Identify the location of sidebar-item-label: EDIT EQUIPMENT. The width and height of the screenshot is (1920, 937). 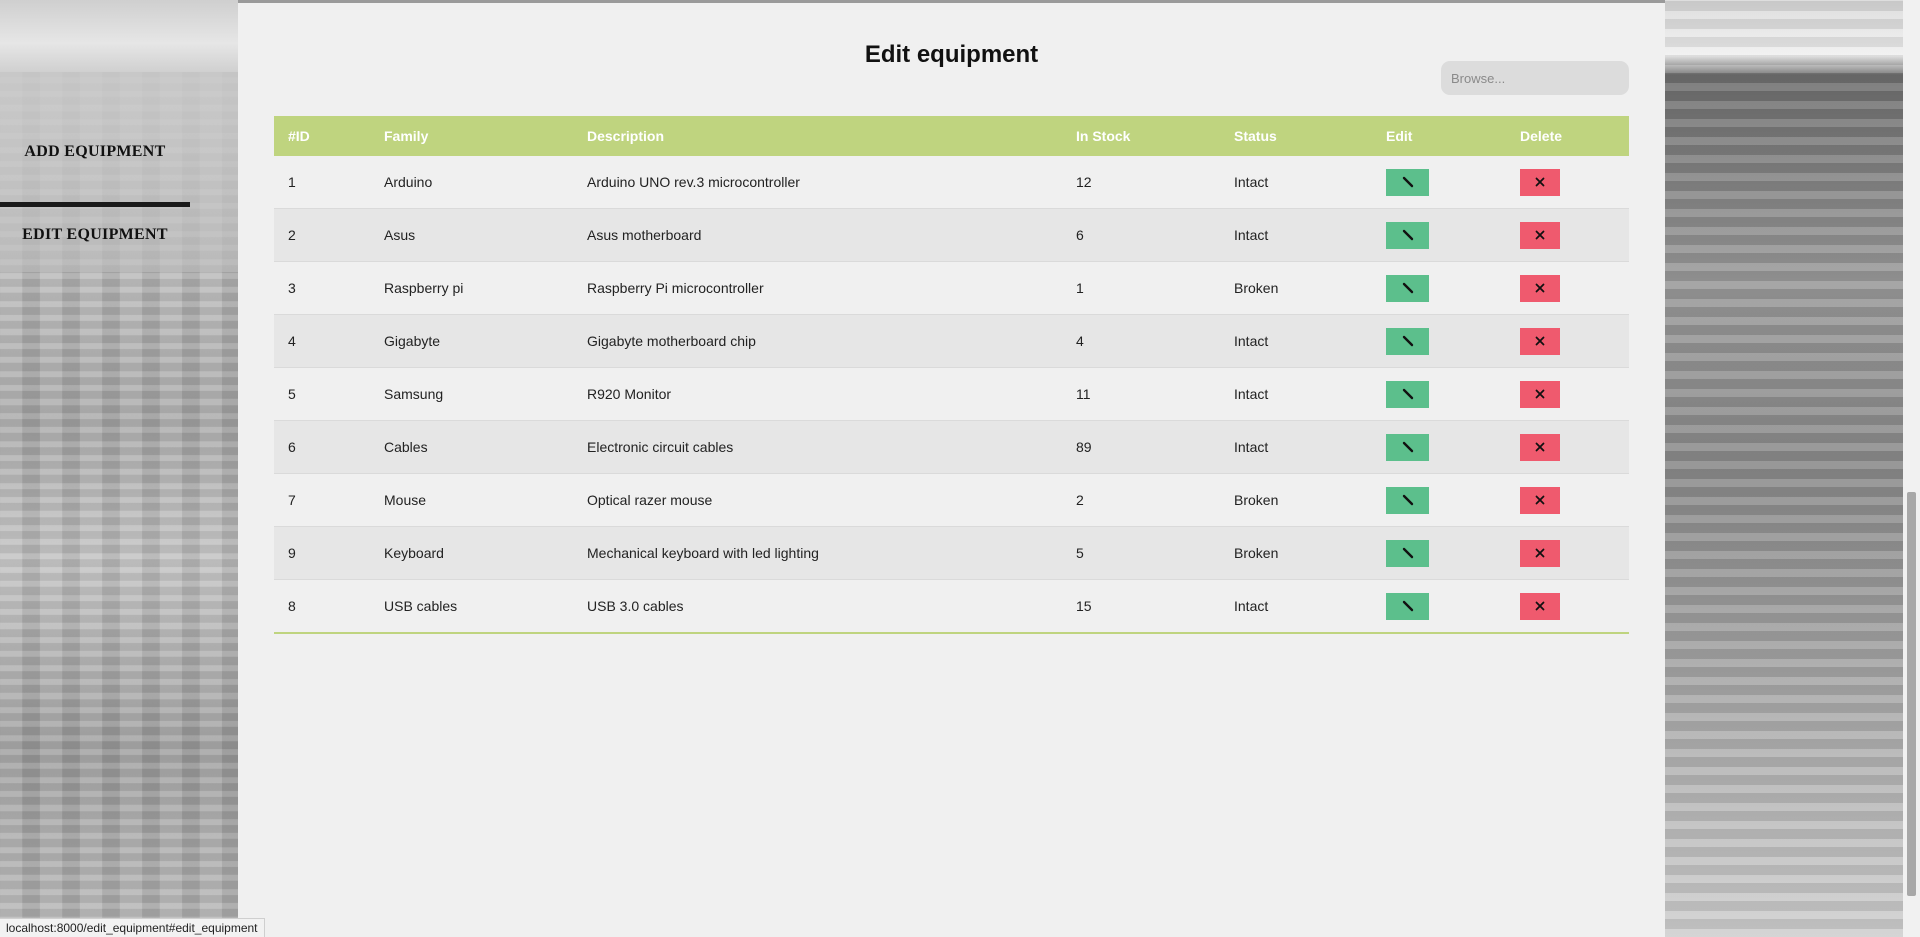
(95, 234).